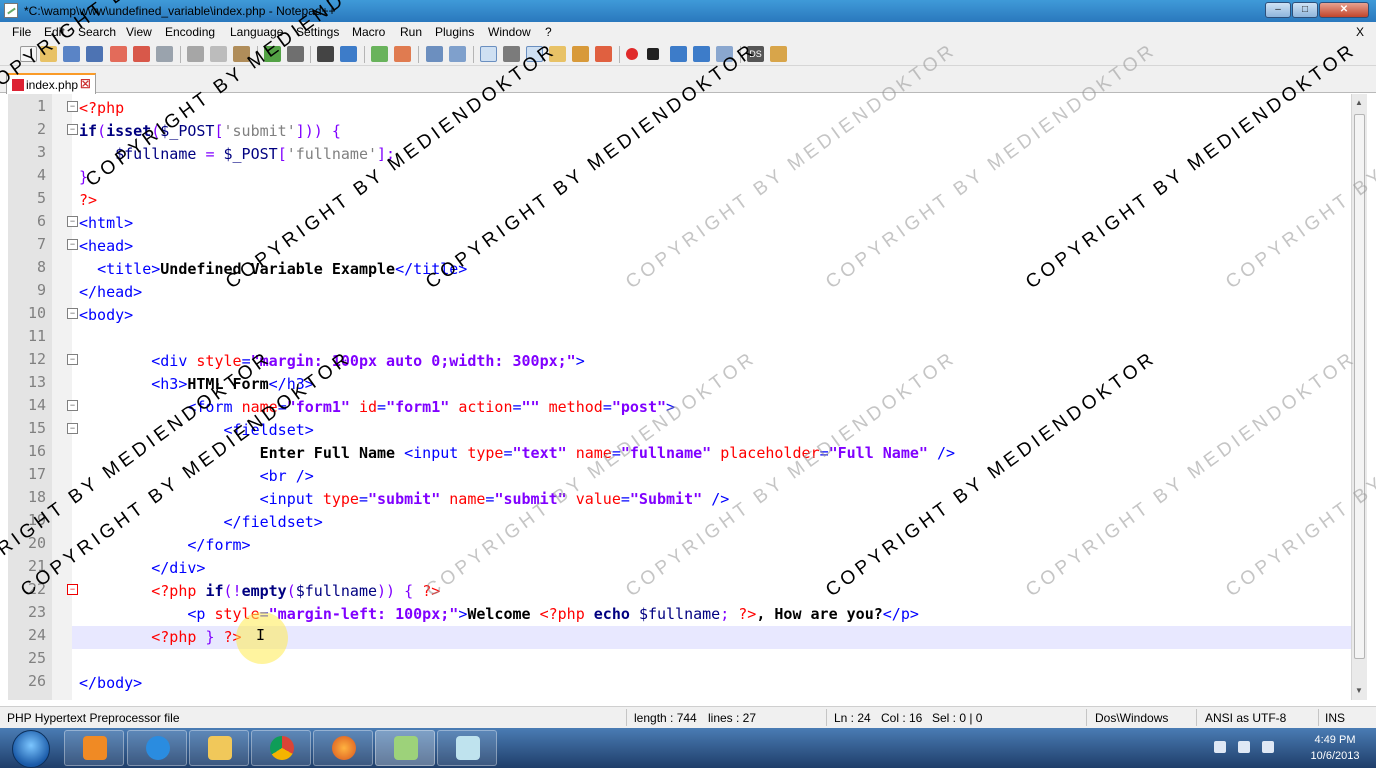  I want to click on line-number: 1, so click(27, 106).